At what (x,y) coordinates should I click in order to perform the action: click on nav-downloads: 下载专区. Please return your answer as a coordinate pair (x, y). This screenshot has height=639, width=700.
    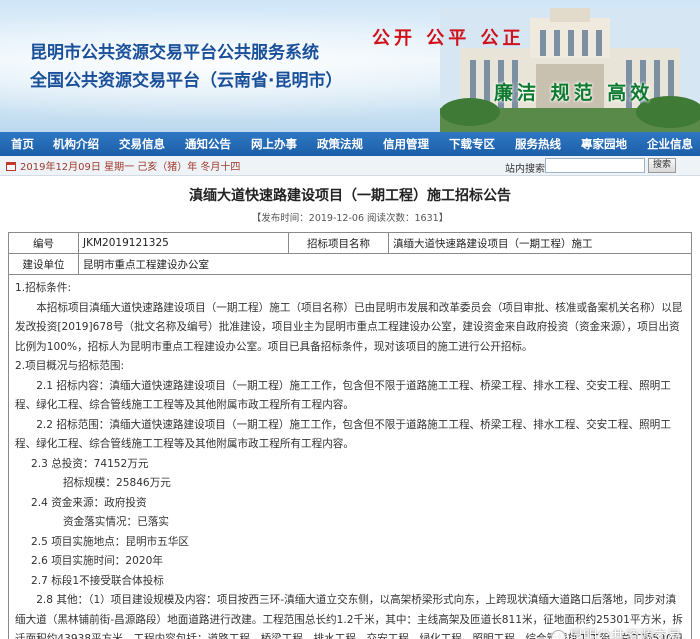
    Looking at the image, I should click on (472, 144).